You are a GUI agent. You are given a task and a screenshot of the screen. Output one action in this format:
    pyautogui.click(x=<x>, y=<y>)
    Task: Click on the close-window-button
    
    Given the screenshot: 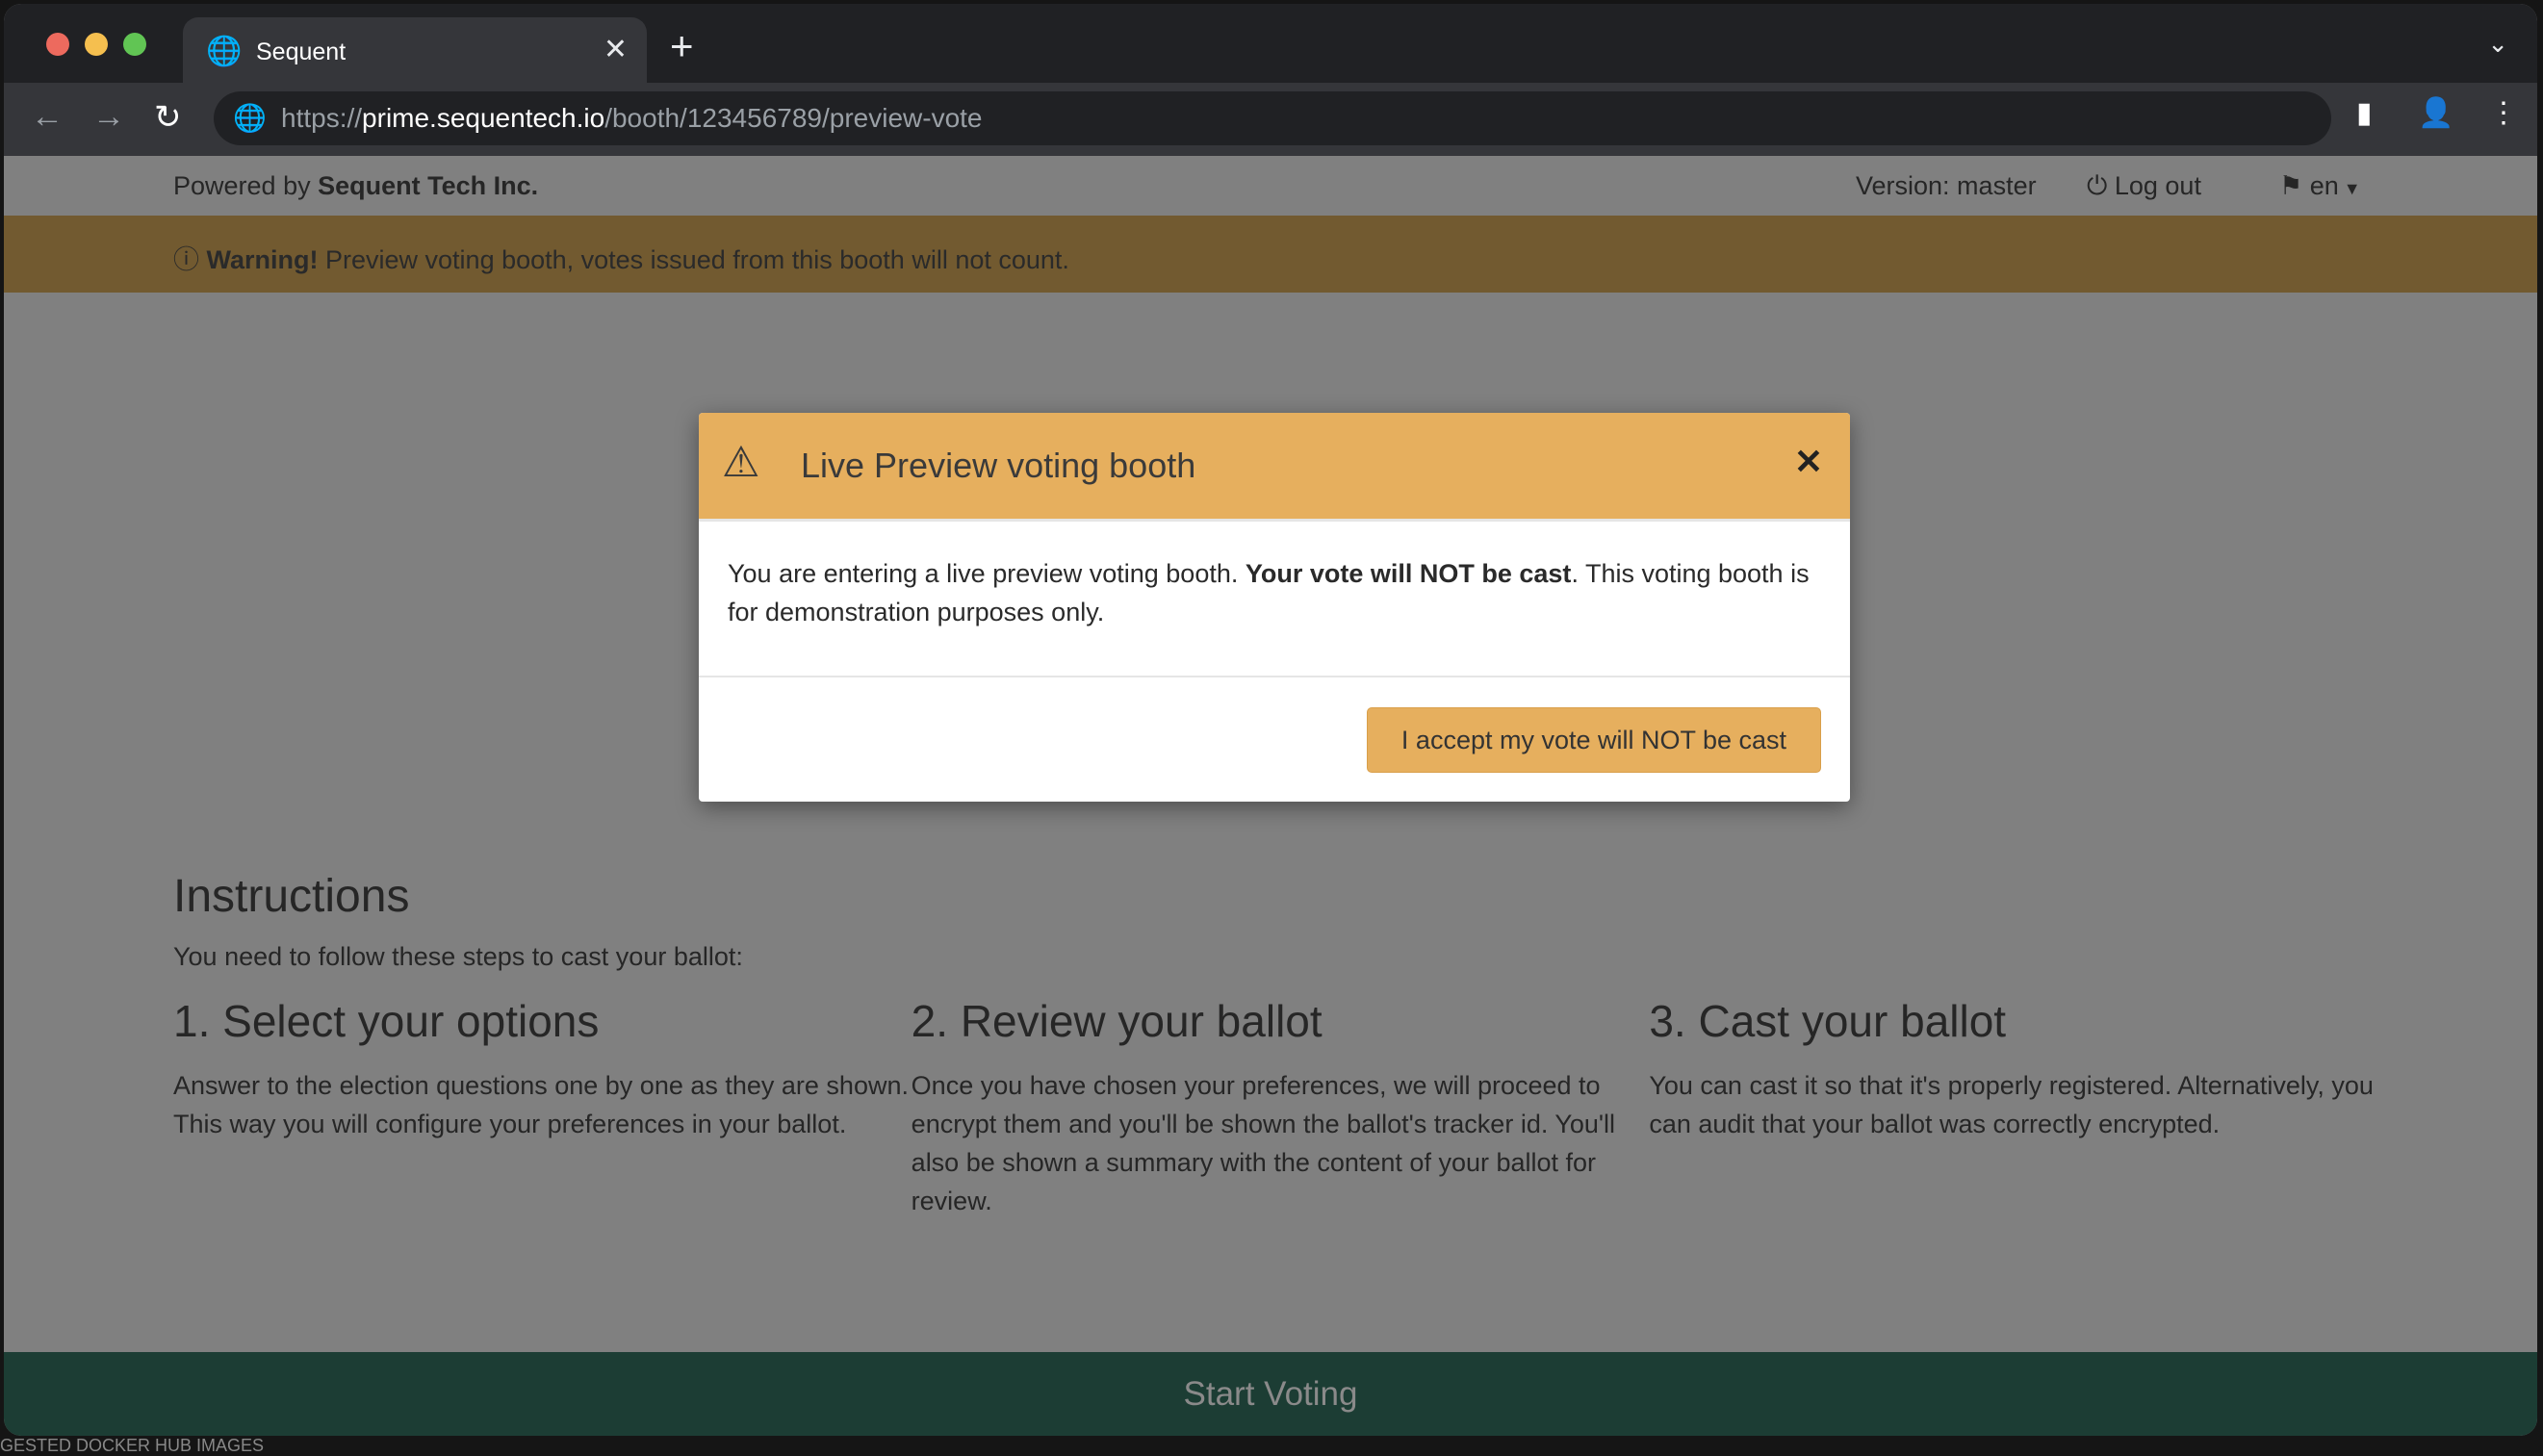 What is the action you would take?
    pyautogui.click(x=57, y=44)
    